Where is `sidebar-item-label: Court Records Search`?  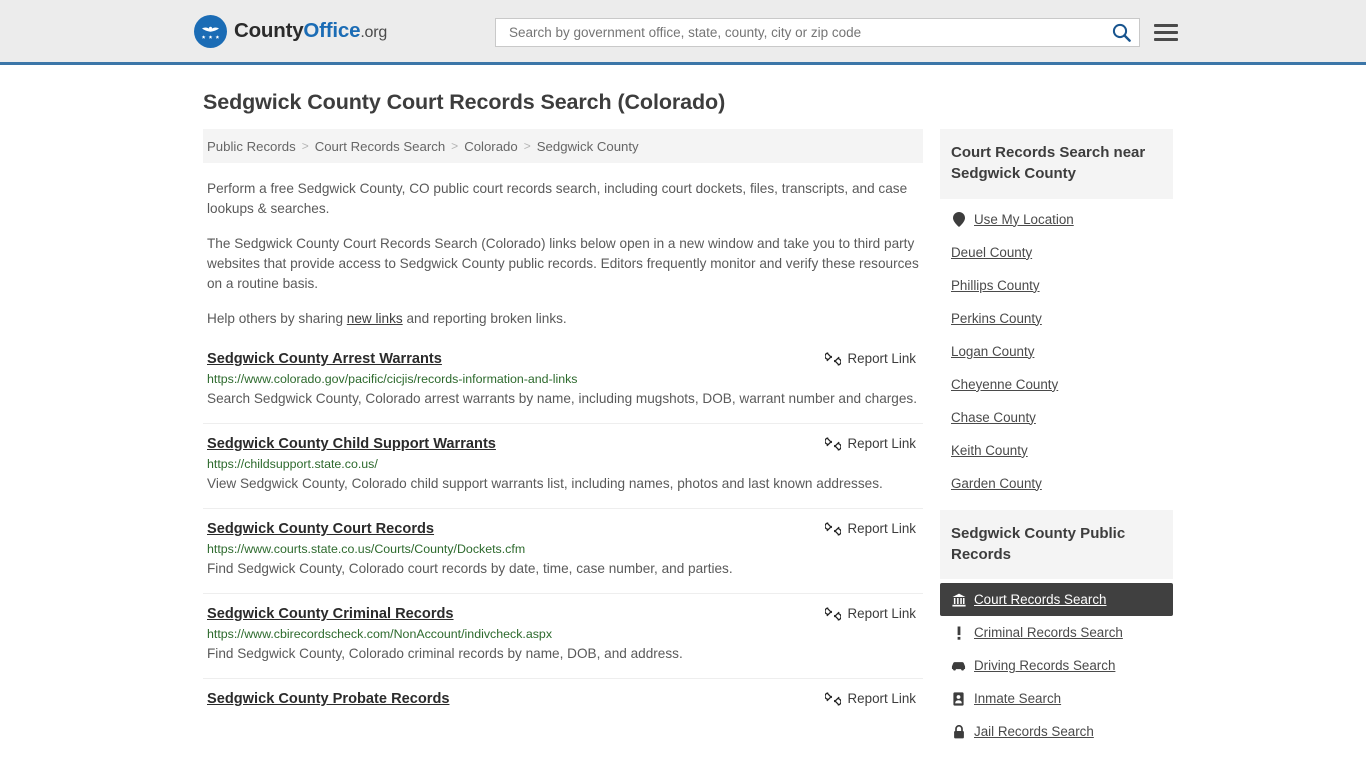 sidebar-item-label: Court Records Search is located at coordinates (1040, 600).